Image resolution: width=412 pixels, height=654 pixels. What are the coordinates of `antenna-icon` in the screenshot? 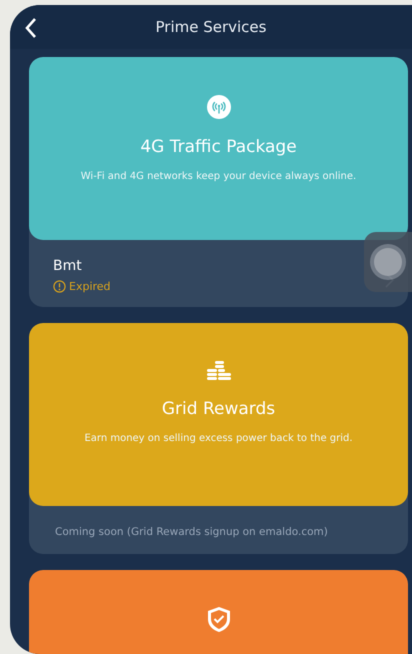 It's located at (218, 107).